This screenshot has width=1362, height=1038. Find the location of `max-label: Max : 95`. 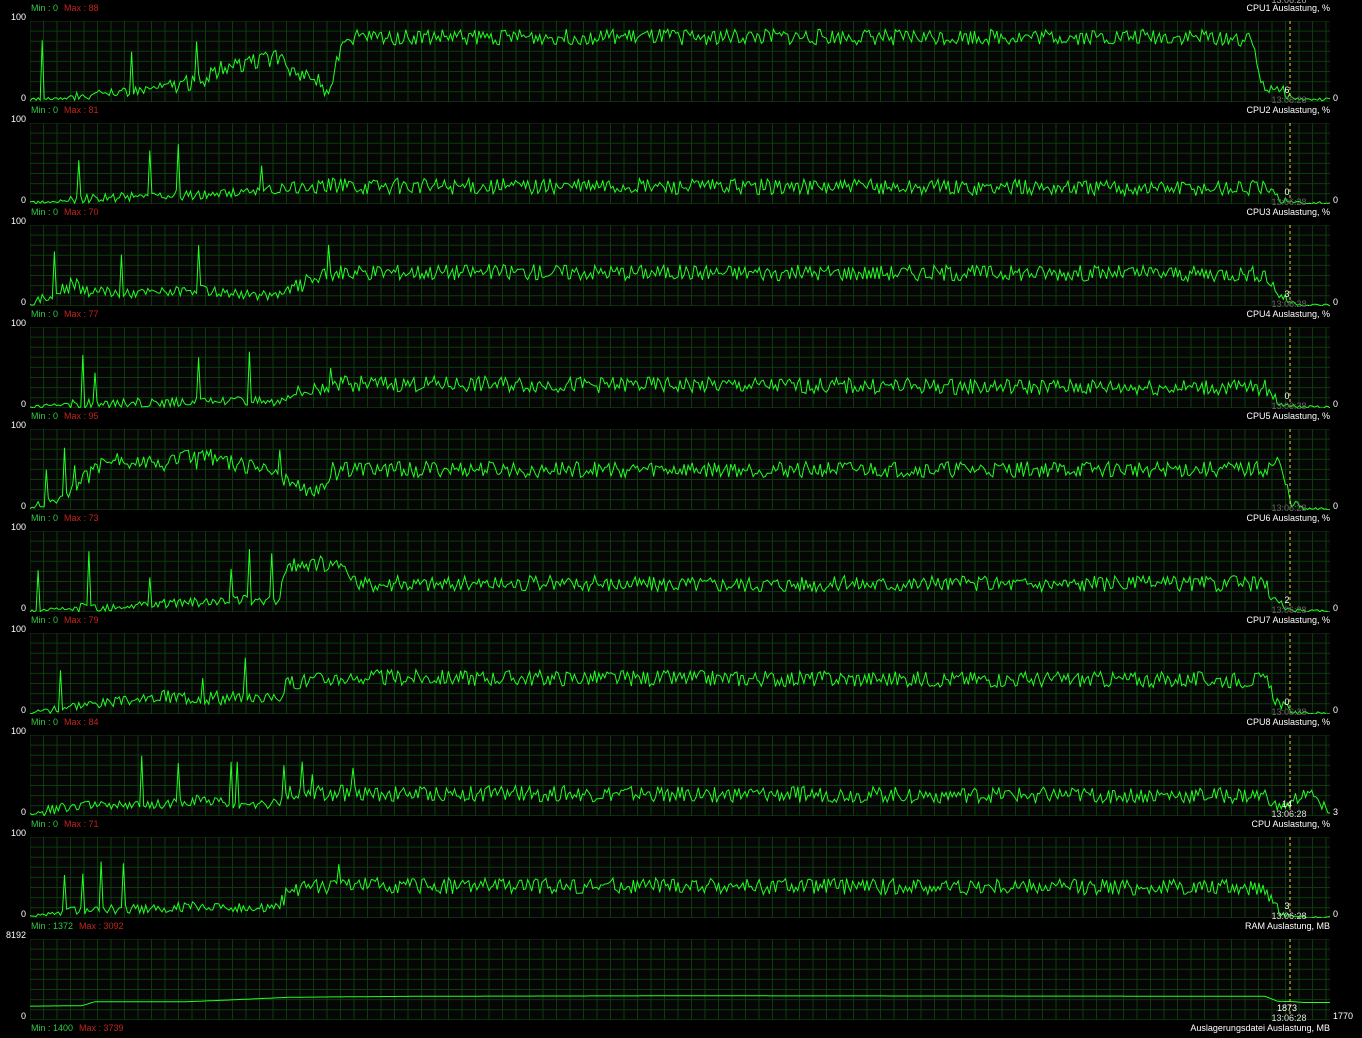

max-label: Max : 95 is located at coordinates (81, 416).